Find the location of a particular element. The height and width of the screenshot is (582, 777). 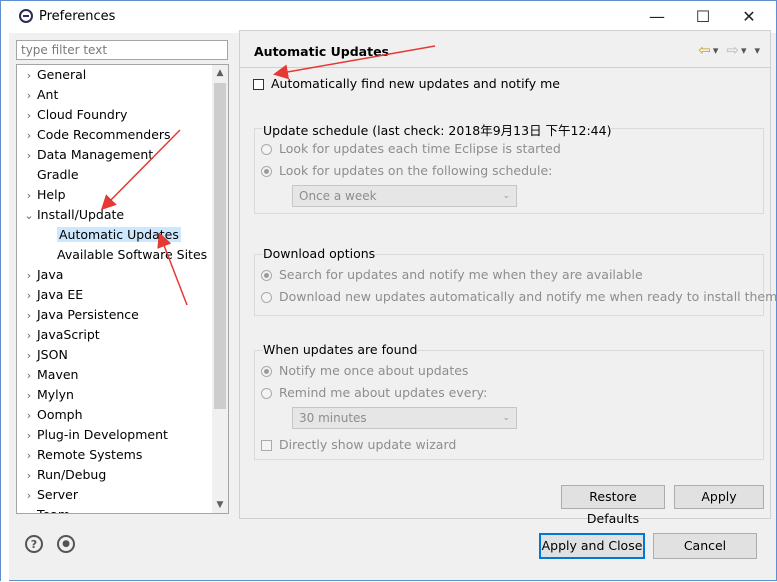

schedule-startup-radio is located at coordinates (266, 149).